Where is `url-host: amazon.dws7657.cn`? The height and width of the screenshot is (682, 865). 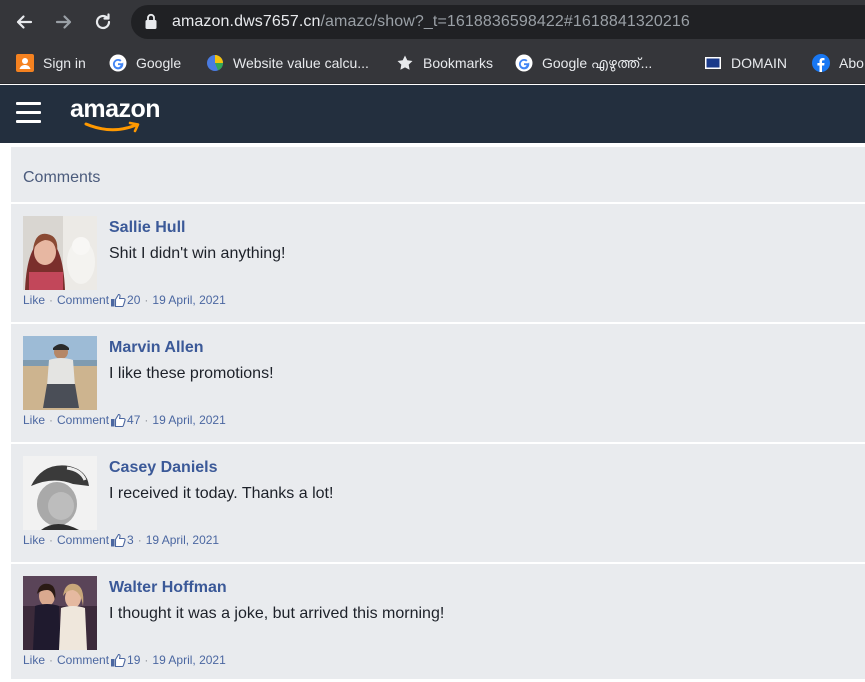 url-host: amazon.dws7657.cn is located at coordinates (246, 21).